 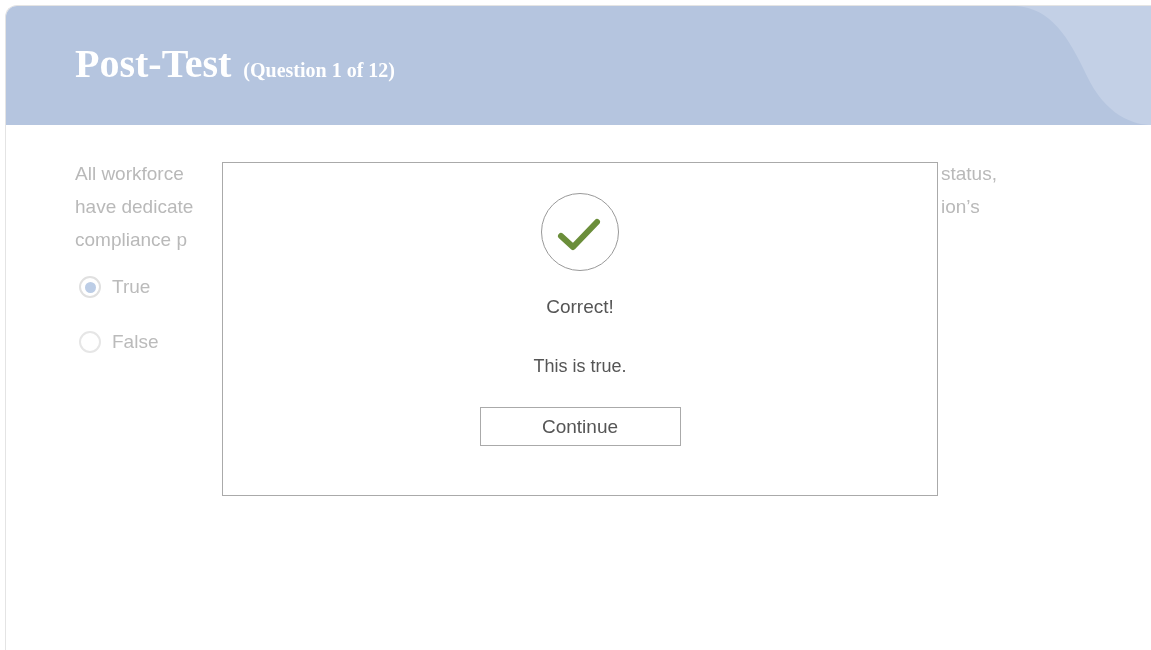 I want to click on question-text: have dedicate, so click(x=134, y=207).